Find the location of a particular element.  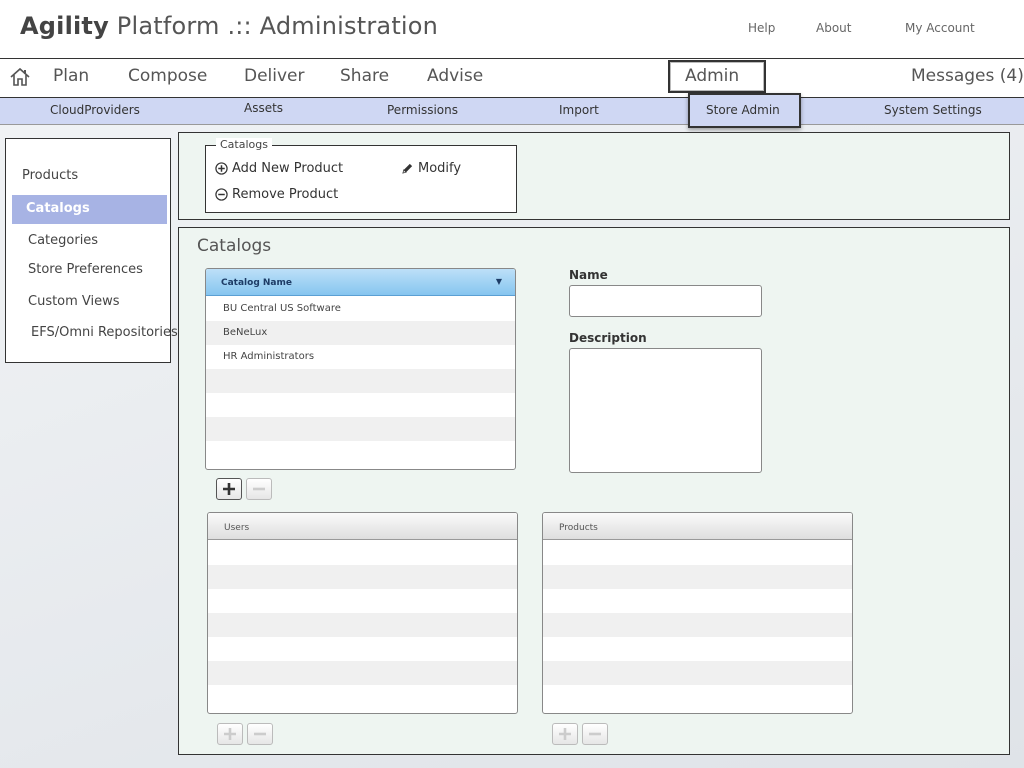

subnav-permissions: Permissions is located at coordinates (422, 110).